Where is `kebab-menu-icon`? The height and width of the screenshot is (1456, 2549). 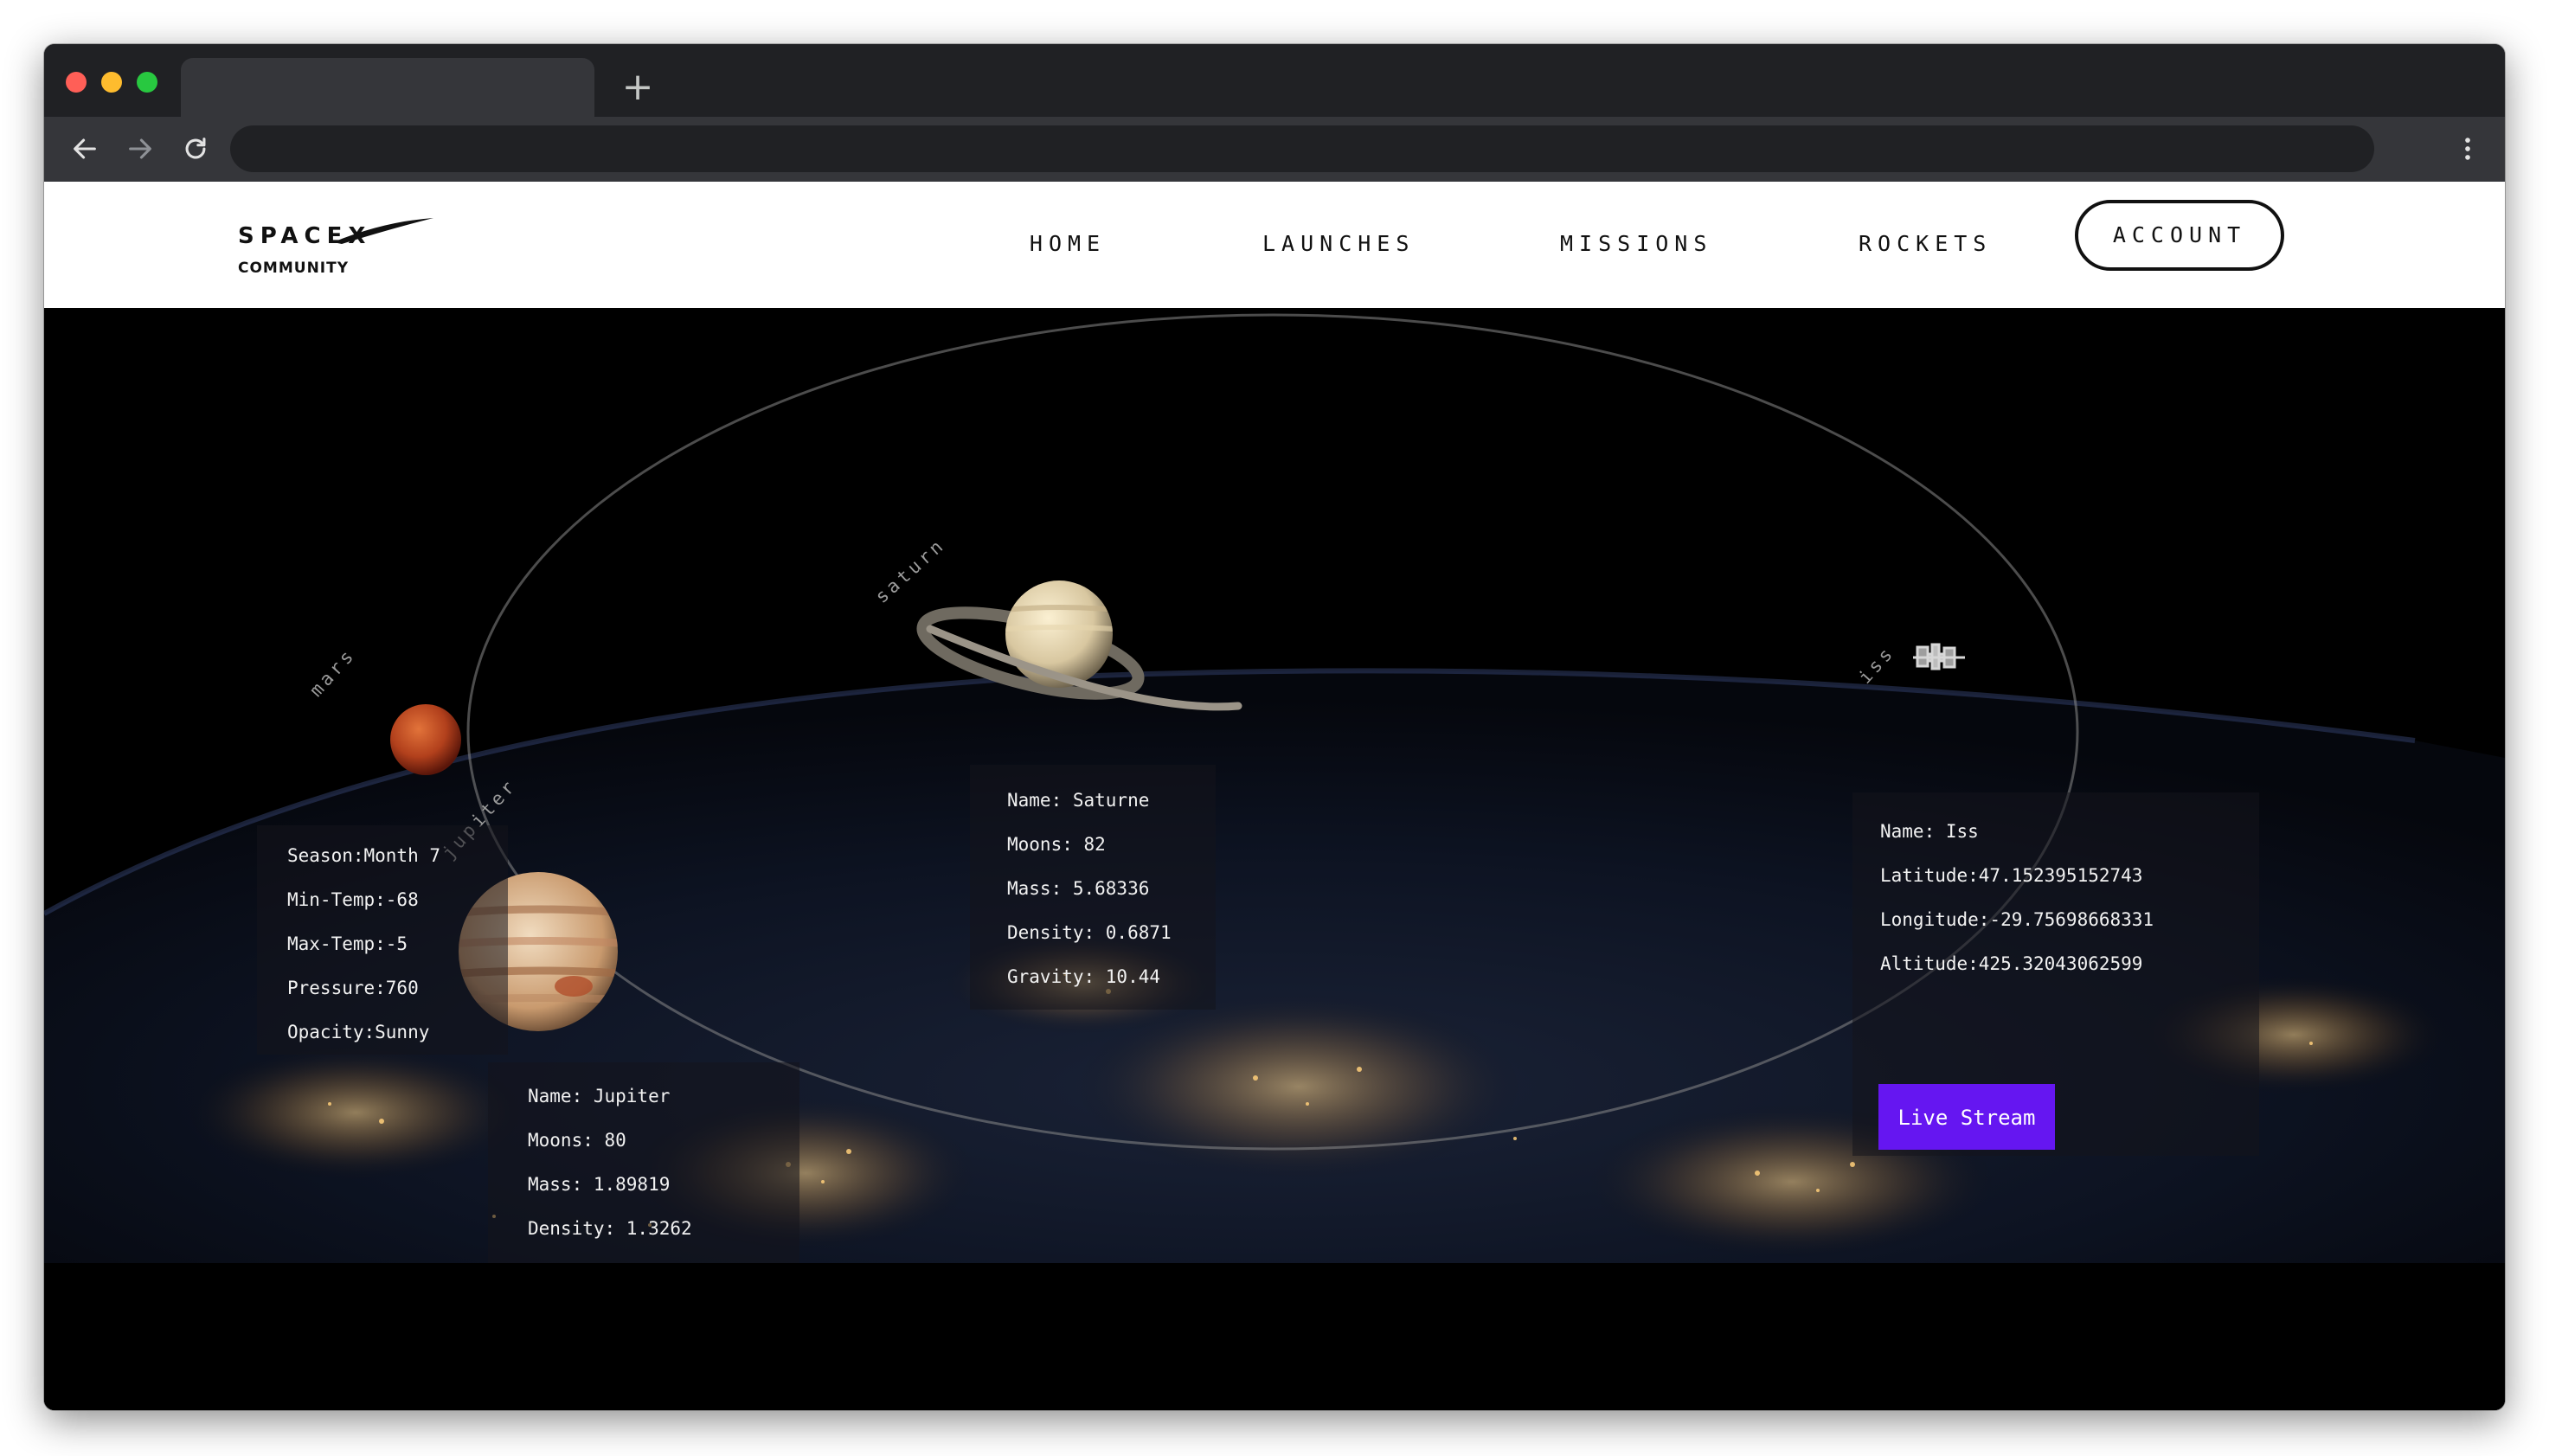
kebab-menu-icon is located at coordinates (2467, 149).